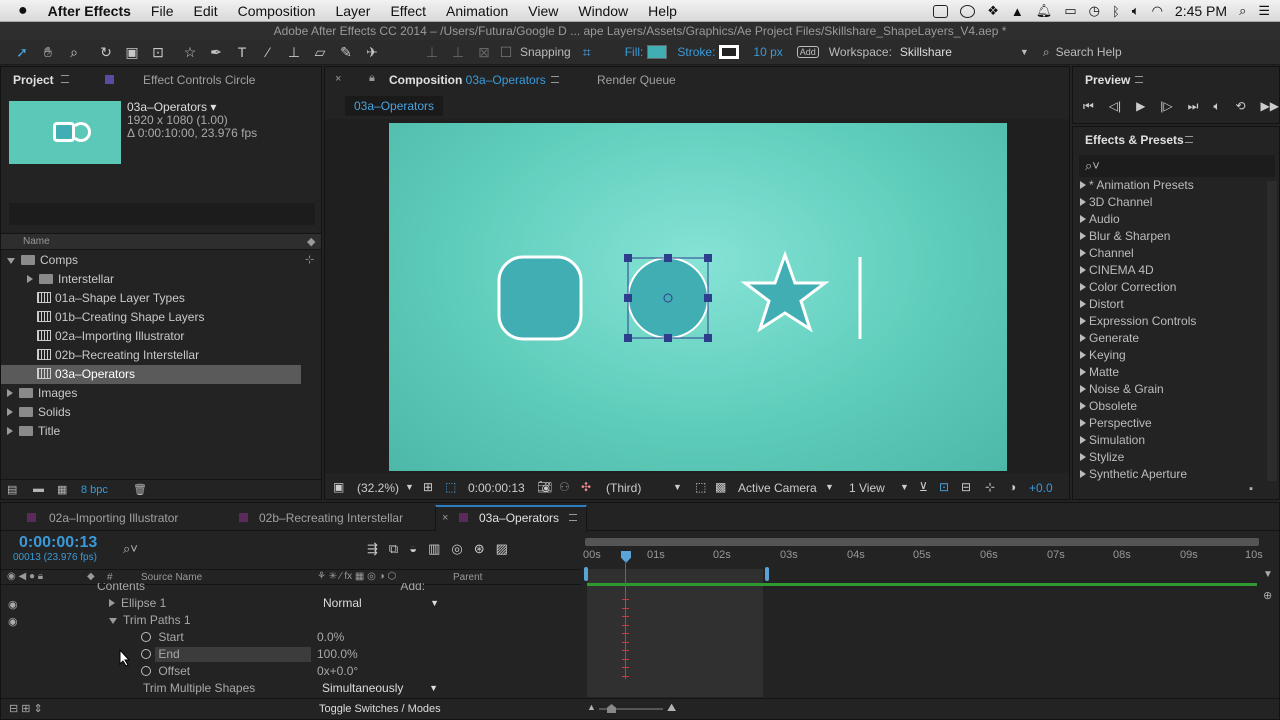  What do you see at coordinates (58, 543) in the screenshot?
I see `timeline-timecode: 0:00:00:13` at bounding box center [58, 543].